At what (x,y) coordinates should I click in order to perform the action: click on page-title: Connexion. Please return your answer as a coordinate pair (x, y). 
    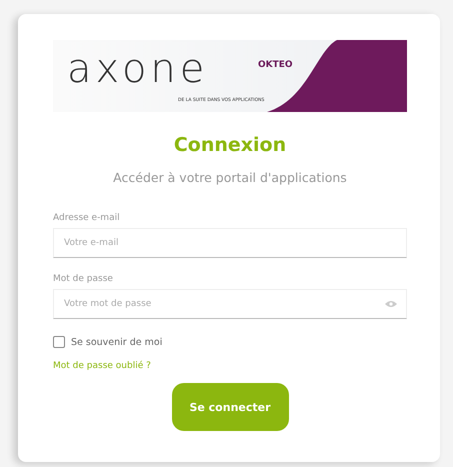
    Looking at the image, I should click on (230, 145).